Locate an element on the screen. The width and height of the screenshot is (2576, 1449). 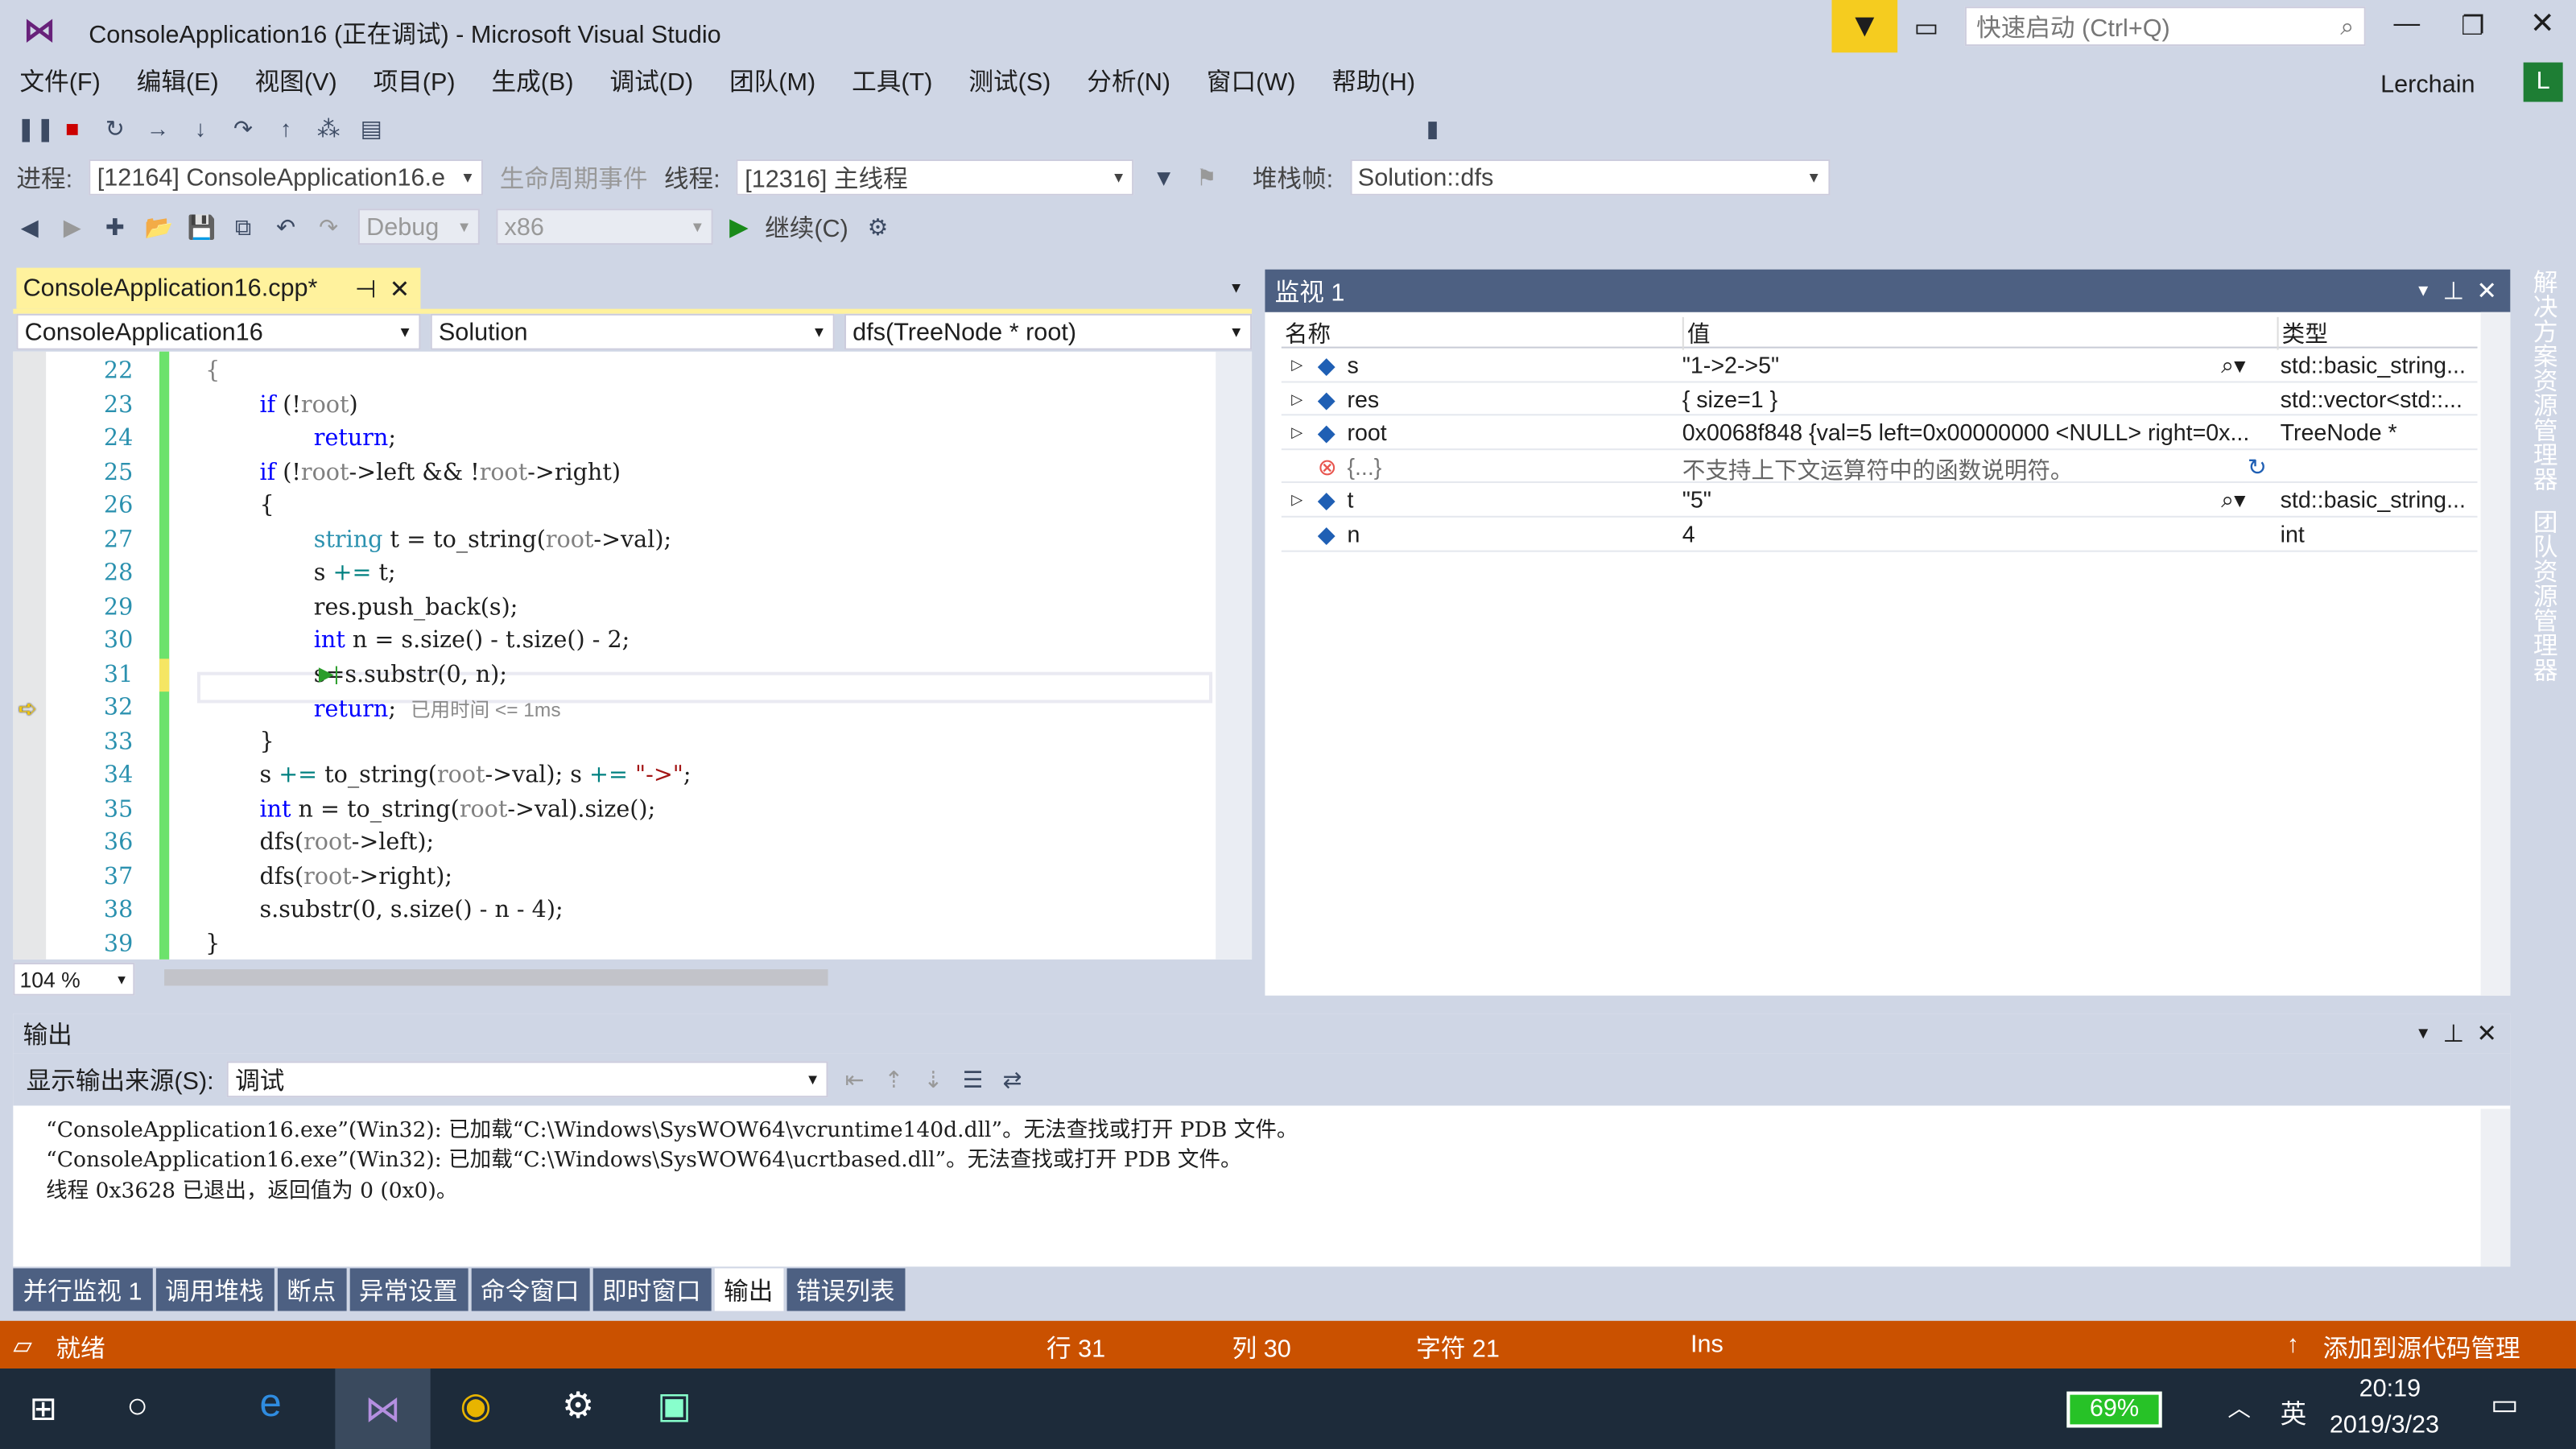
app-icon: ▣ is located at coordinates (674, 1406).